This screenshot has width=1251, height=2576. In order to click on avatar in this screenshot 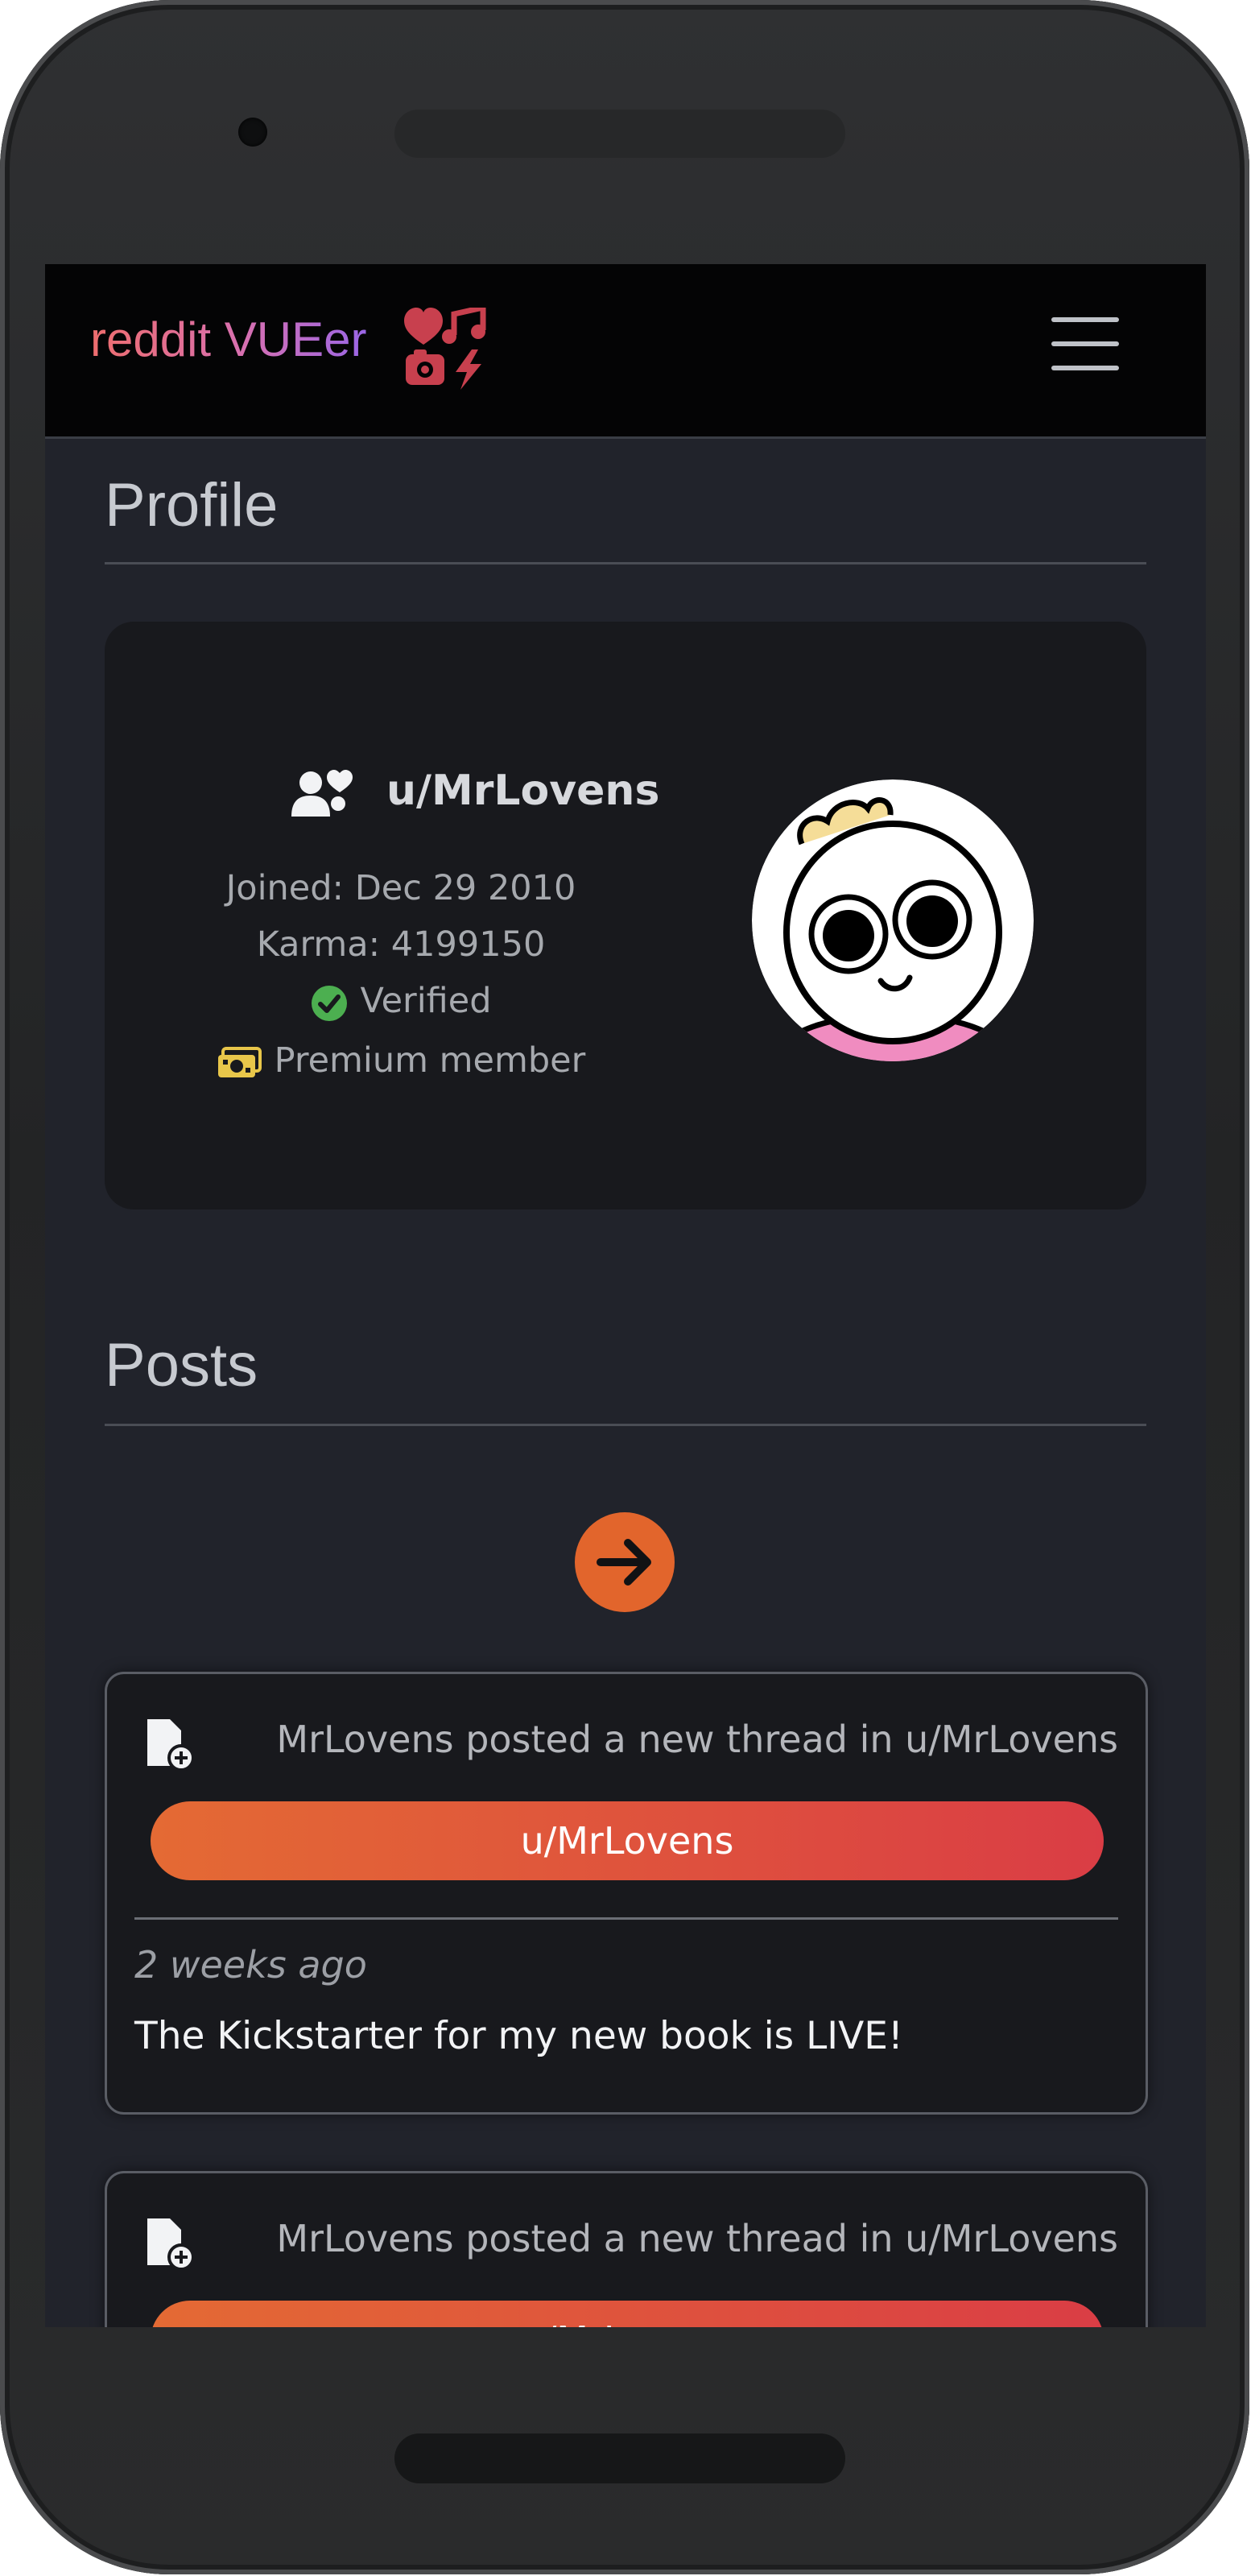, I will do `click(893, 920)`.